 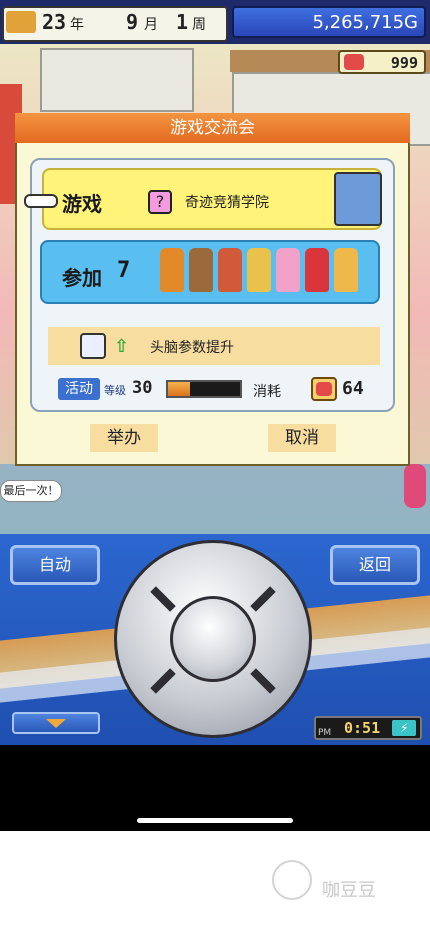 I want to click on week-unit: 周, so click(x=199, y=25).